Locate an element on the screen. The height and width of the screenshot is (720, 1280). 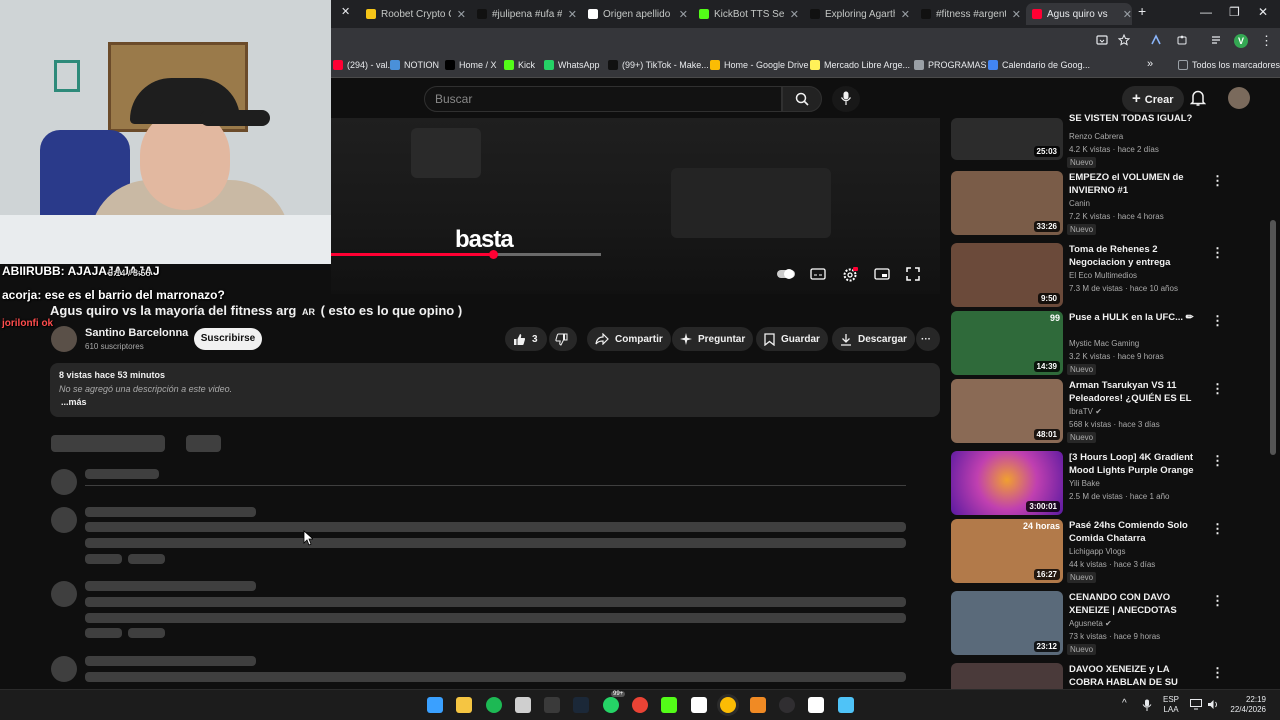
bookmark-star-icon is located at coordinates (1124, 40).